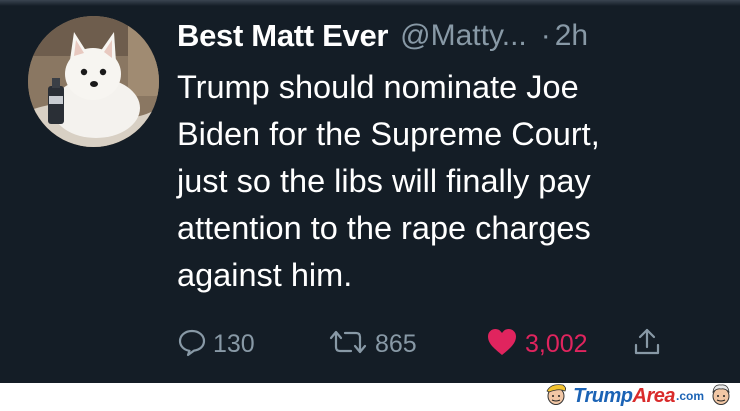 The width and height of the screenshot is (740, 411). Describe the element at coordinates (396, 343) in the screenshot. I see `retweet-count: 865` at that location.